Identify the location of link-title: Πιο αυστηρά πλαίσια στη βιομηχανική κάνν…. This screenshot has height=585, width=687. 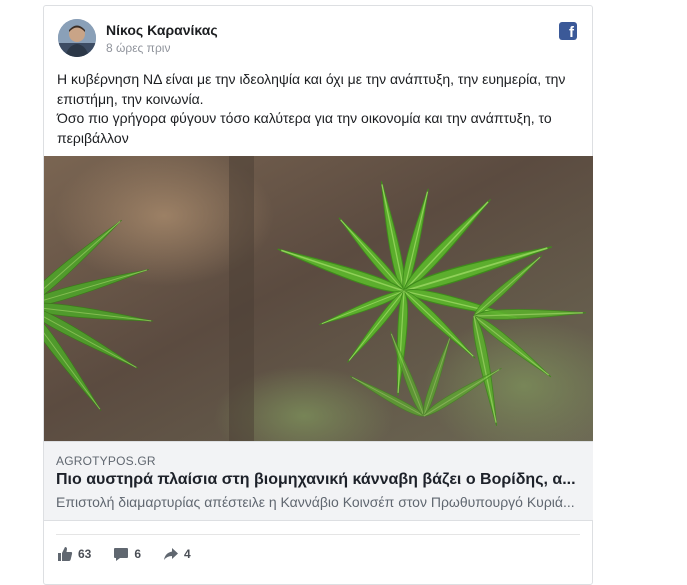
(316, 480).